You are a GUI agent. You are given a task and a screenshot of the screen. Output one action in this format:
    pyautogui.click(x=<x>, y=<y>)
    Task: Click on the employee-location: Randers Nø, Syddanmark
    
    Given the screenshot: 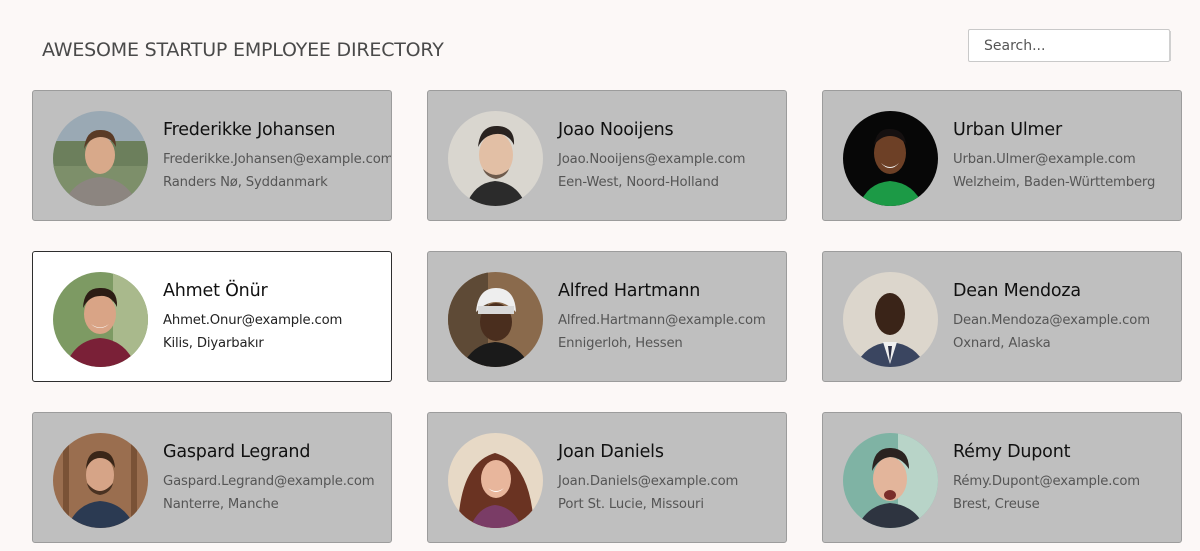 What is the action you would take?
    pyautogui.click(x=245, y=182)
    